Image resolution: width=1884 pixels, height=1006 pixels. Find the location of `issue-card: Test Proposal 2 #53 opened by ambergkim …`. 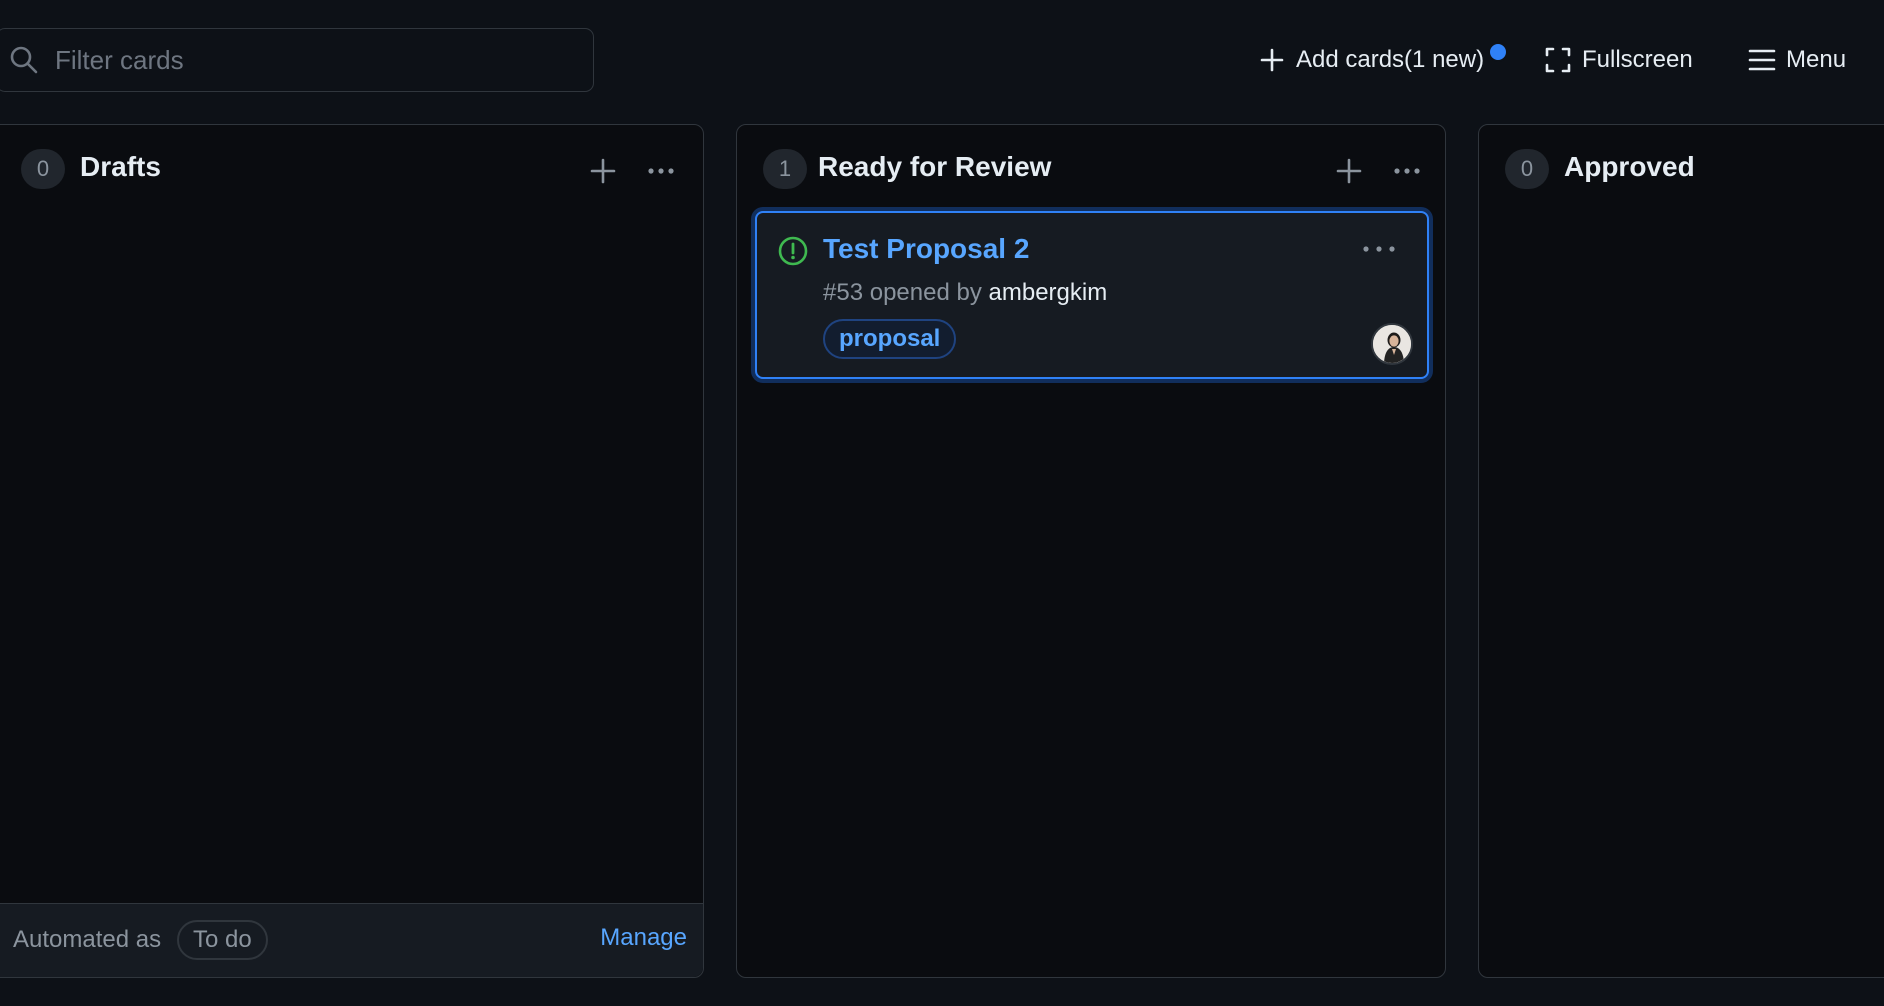

issue-card: Test Proposal 2 #53 opened by ambergkim … is located at coordinates (1092, 295).